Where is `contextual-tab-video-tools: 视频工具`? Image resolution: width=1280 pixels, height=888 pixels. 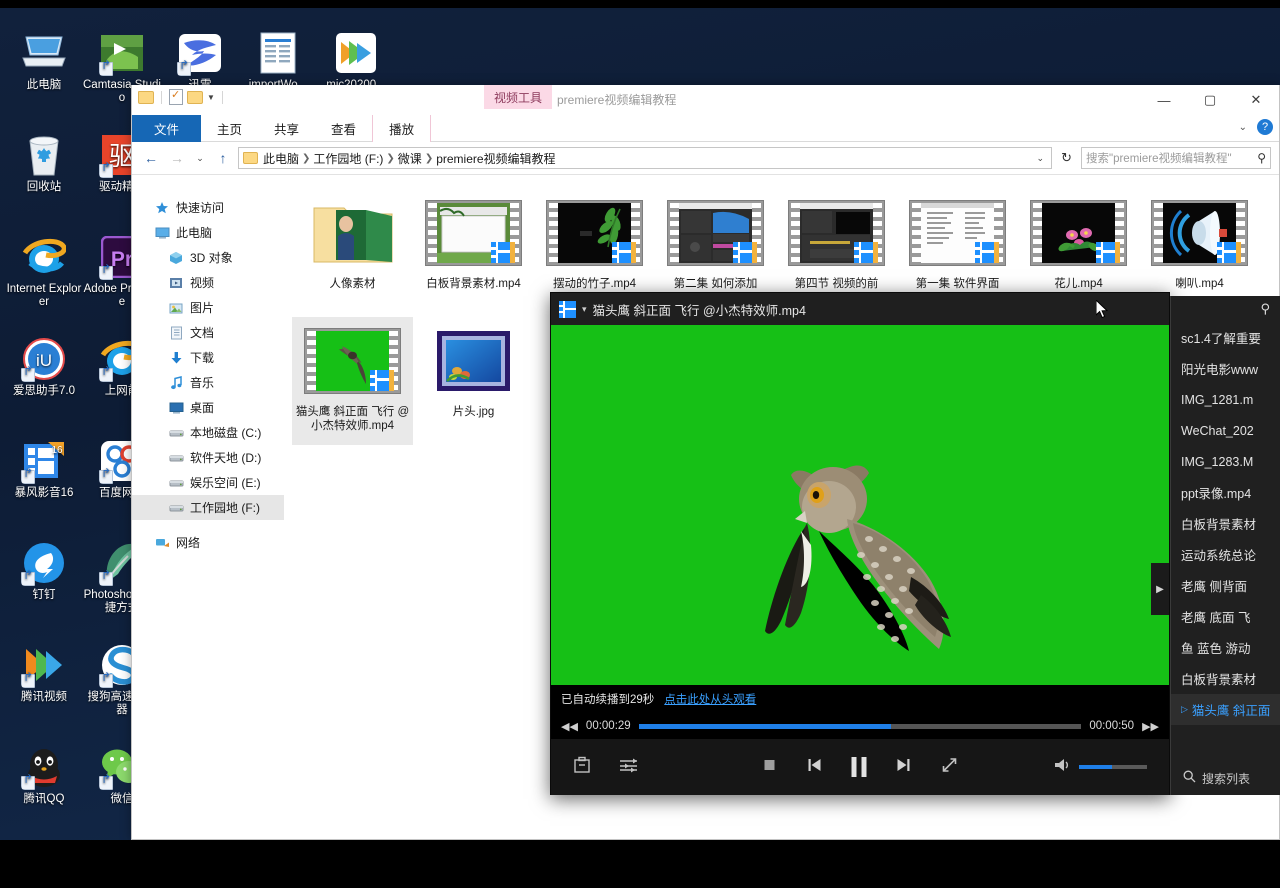
contextual-tab-video-tools: 视频工具 is located at coordinates (518, 97).